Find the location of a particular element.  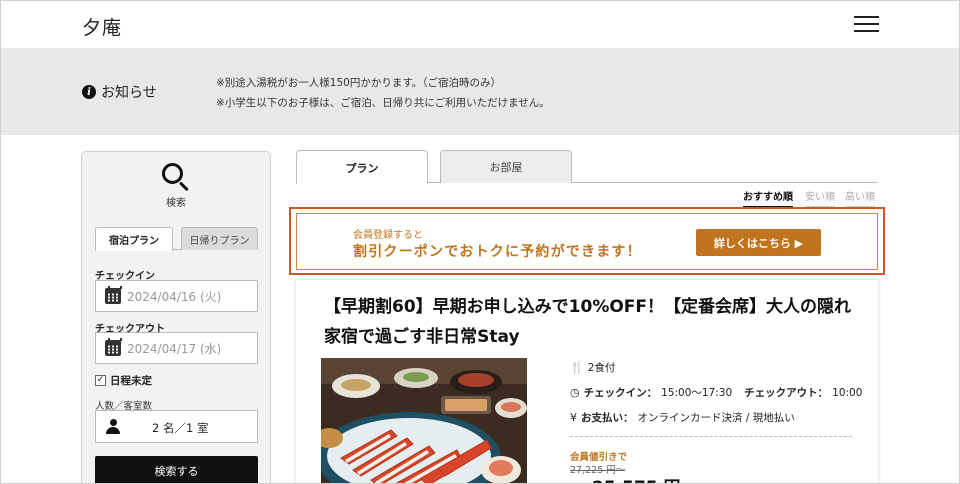

plan-meals: 🍴 2食付 is located at coordinates (592, 367).